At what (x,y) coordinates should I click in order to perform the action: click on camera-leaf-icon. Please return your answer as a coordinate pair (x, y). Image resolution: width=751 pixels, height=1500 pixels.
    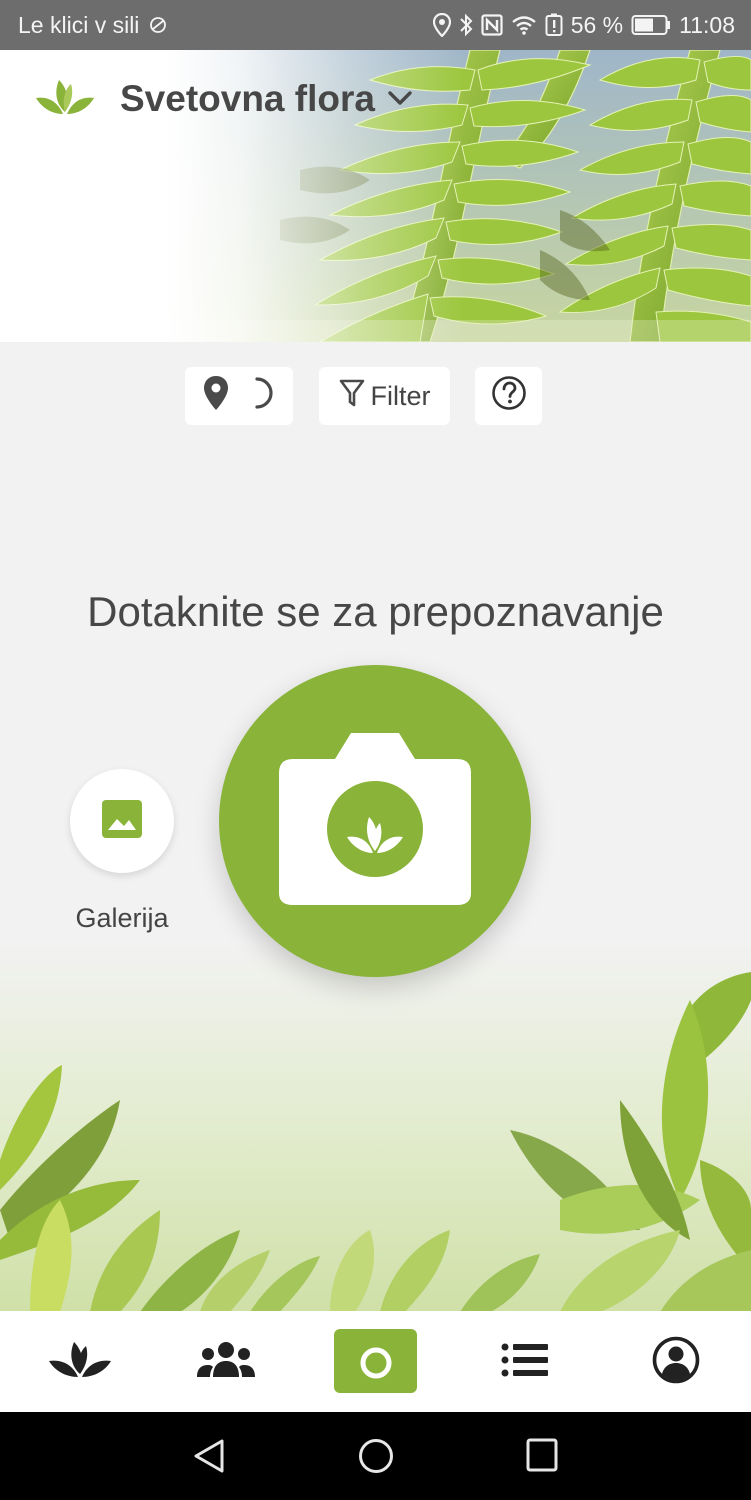
    Looking at the image, I should click on (375, 821).